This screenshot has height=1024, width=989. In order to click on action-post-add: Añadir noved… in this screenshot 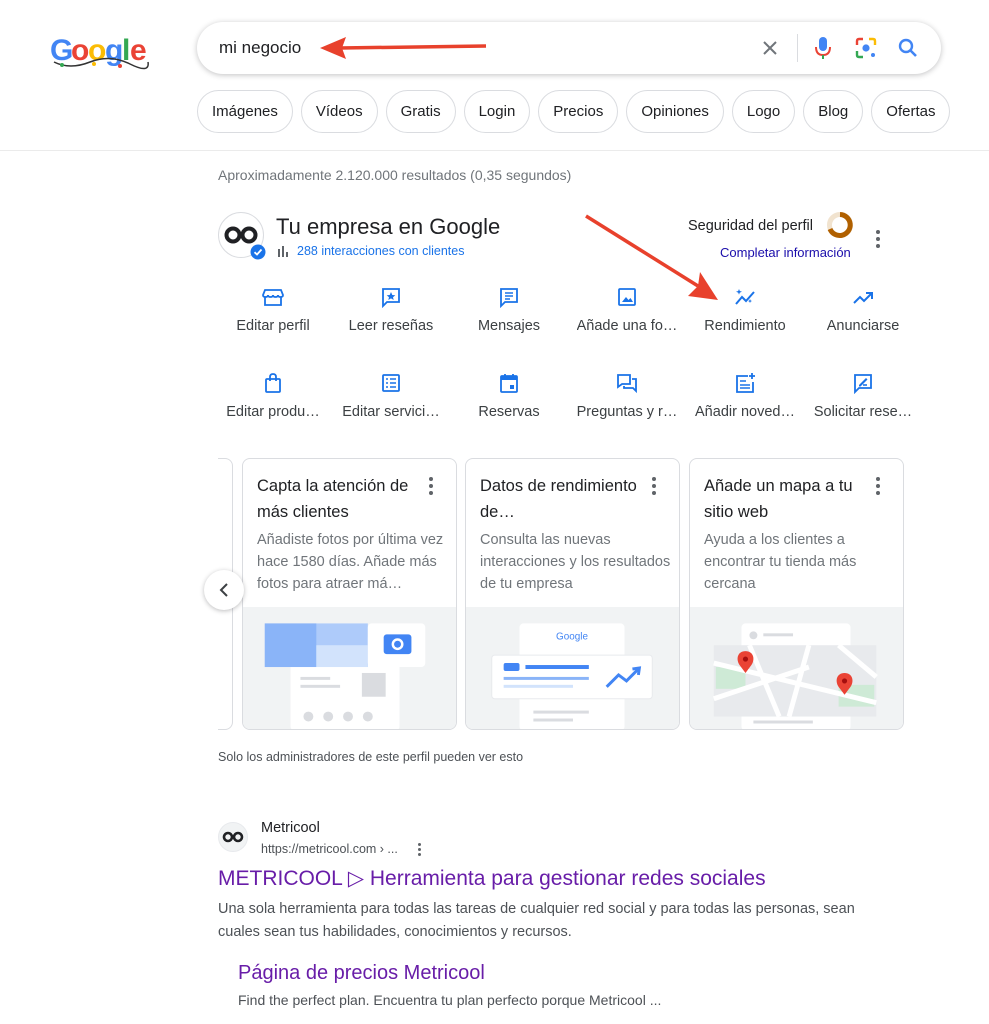, I will do `click(745, 396)`.